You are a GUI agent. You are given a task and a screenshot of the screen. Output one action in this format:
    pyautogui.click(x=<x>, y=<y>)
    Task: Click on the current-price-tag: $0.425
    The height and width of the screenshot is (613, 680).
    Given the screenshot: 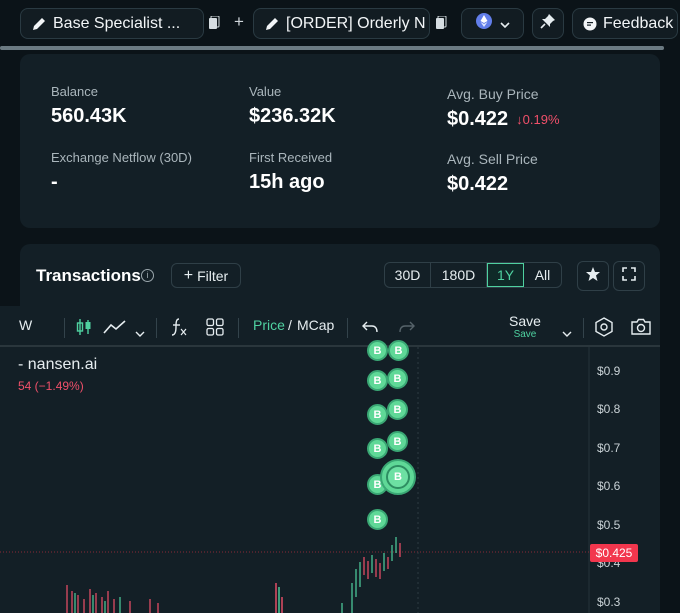 What is the action you would take?
    pyautogui.click(x=614, y=553)
    